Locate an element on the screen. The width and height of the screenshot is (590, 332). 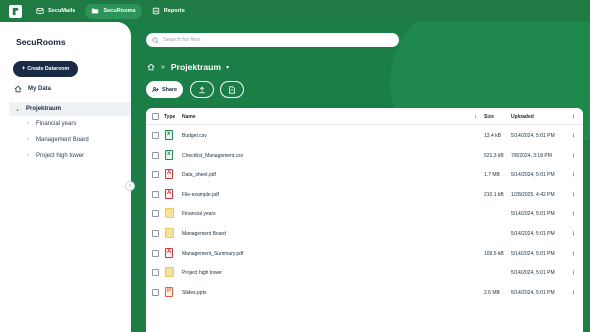
file-uploaded: 7/8/2024, 3:18 PM is located at coordinates (531, 155).